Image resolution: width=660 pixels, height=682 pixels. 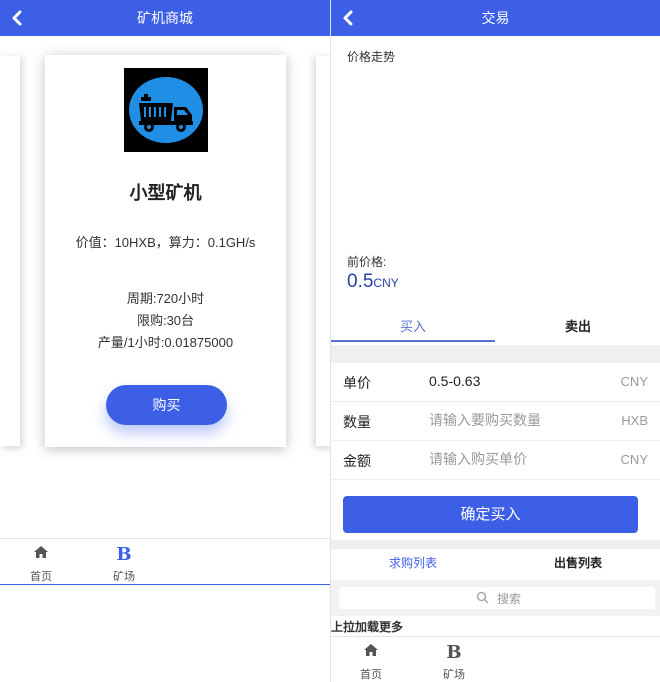 I want to click on miner-period: 周期:720小时, so click(x=165, y=298).